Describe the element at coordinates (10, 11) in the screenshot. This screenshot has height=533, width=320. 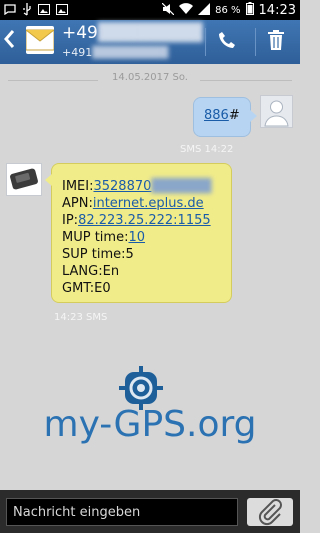
I see `chat-icon` at that location.